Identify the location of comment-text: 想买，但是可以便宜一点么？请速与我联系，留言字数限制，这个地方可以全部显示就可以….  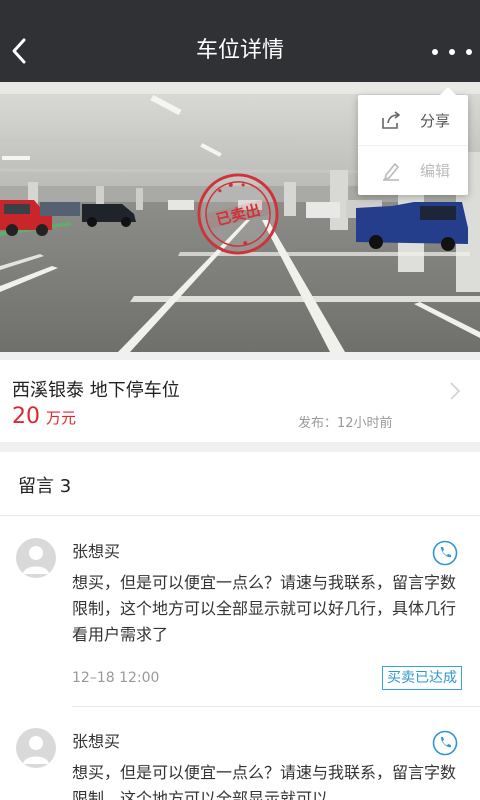
(264, 608).